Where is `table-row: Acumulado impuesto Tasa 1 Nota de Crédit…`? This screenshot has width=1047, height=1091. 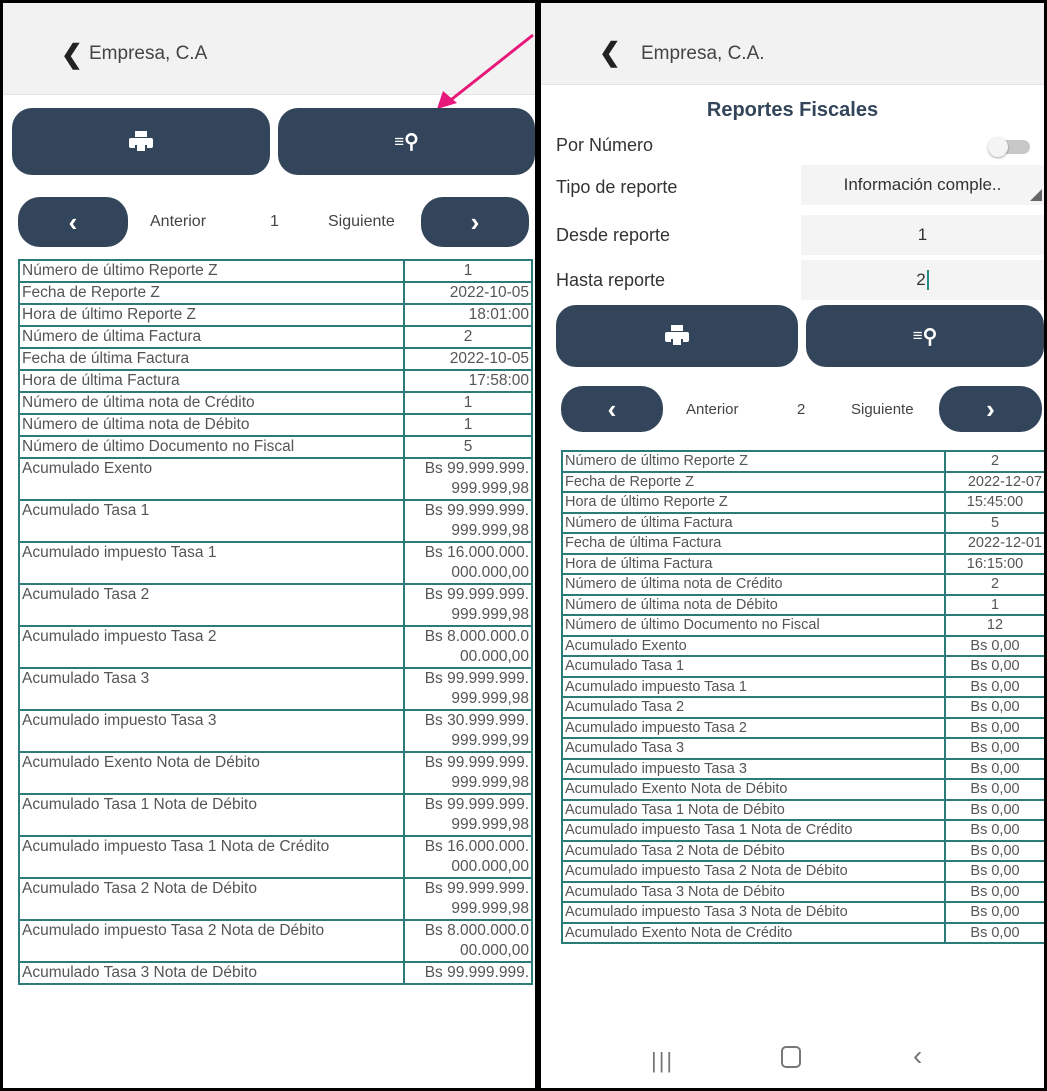
table-row: Acumulado impuesto Tasa 1 Nota de Crédit… is located at coordinates (802, 830).